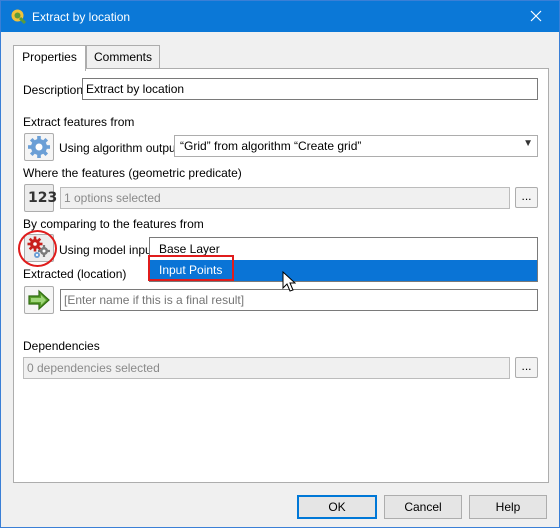  Describe the element at coordinates (37, 248) in the screenshot. I see `model-input-highlight-circle` at that location.